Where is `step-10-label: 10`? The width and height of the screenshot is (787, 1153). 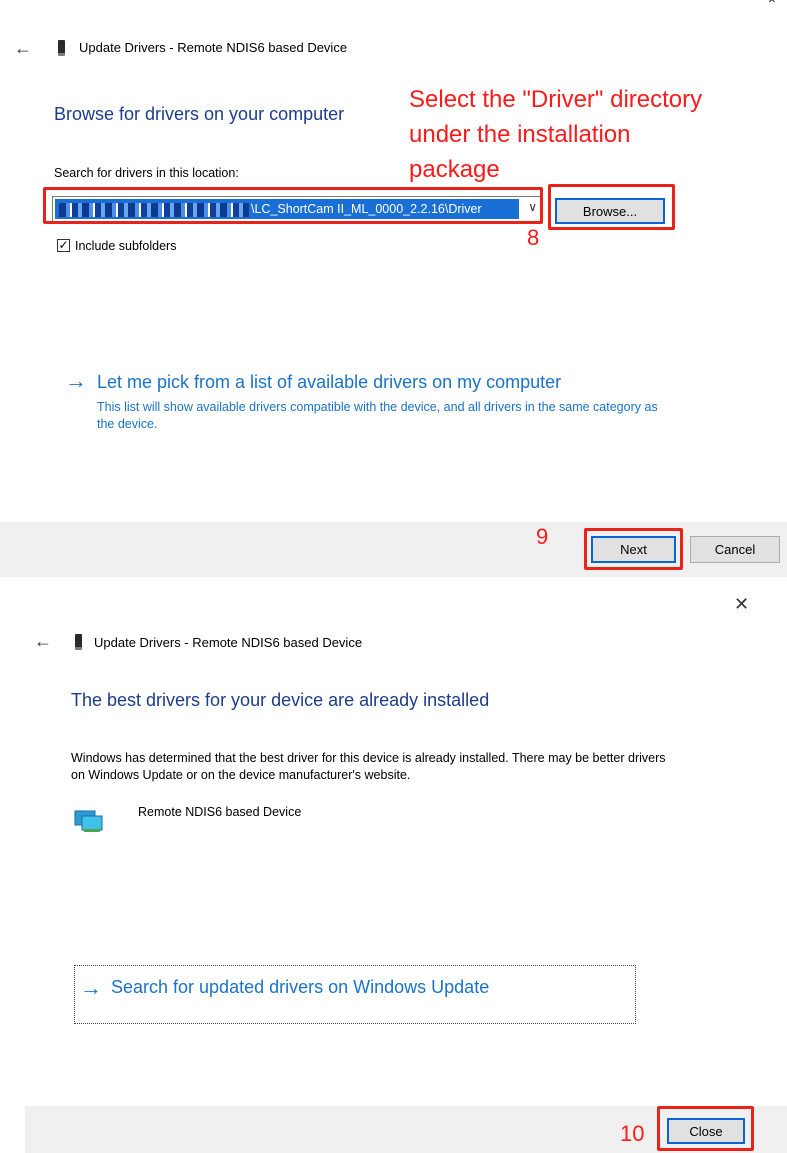 step-10-label: 10 is located at coordinates (632, 1133).